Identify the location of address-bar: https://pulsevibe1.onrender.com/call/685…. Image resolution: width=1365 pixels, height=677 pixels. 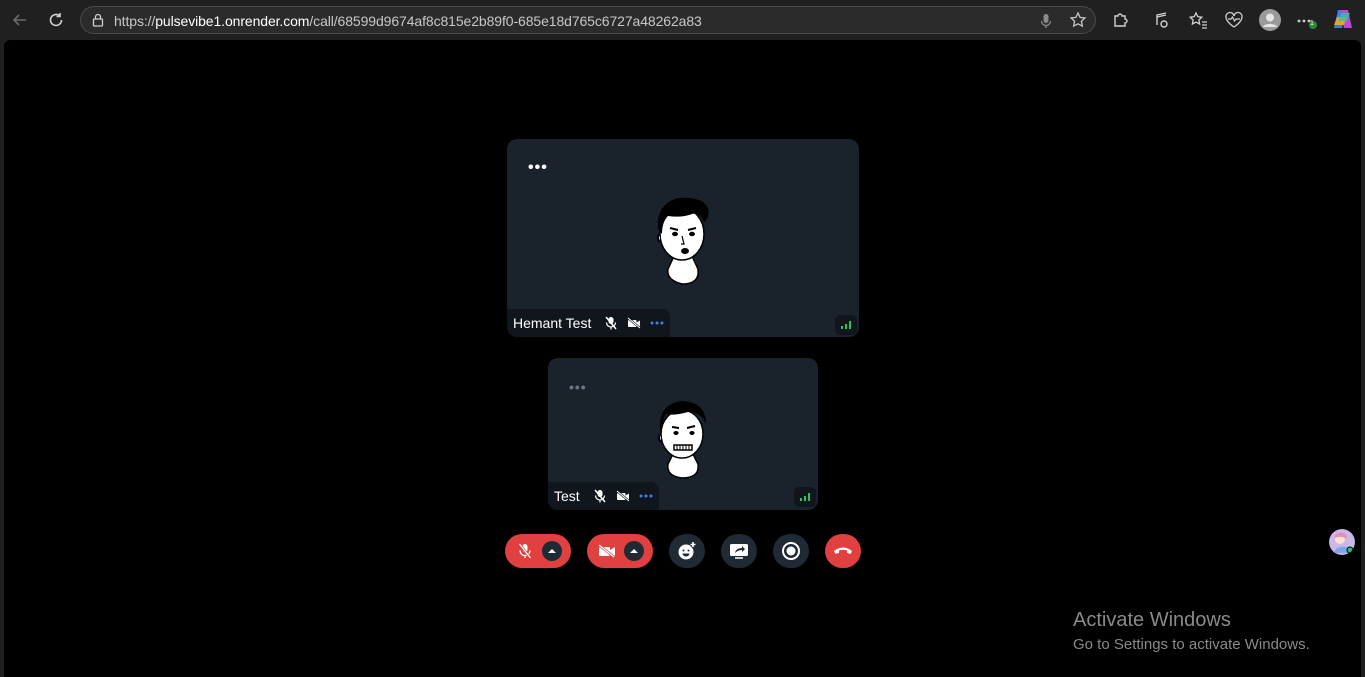
(588, 20).